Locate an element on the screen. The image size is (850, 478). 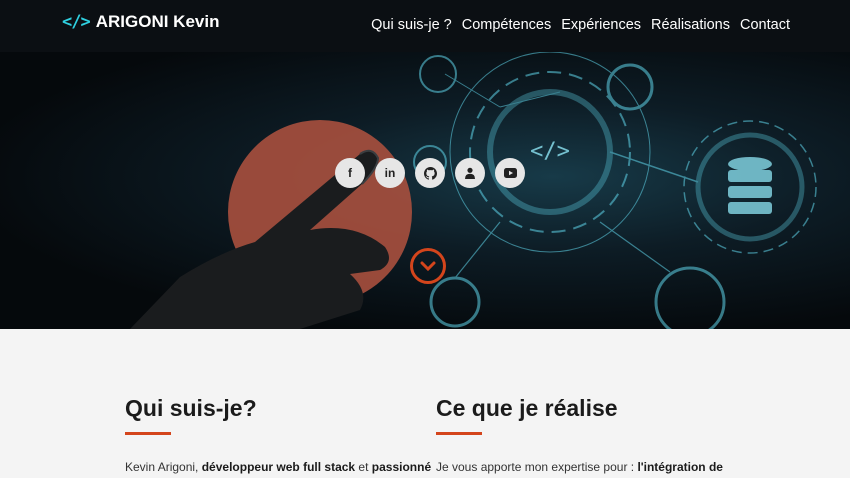
nav-link-skills: Compétences is located at coordinates (506, 25).